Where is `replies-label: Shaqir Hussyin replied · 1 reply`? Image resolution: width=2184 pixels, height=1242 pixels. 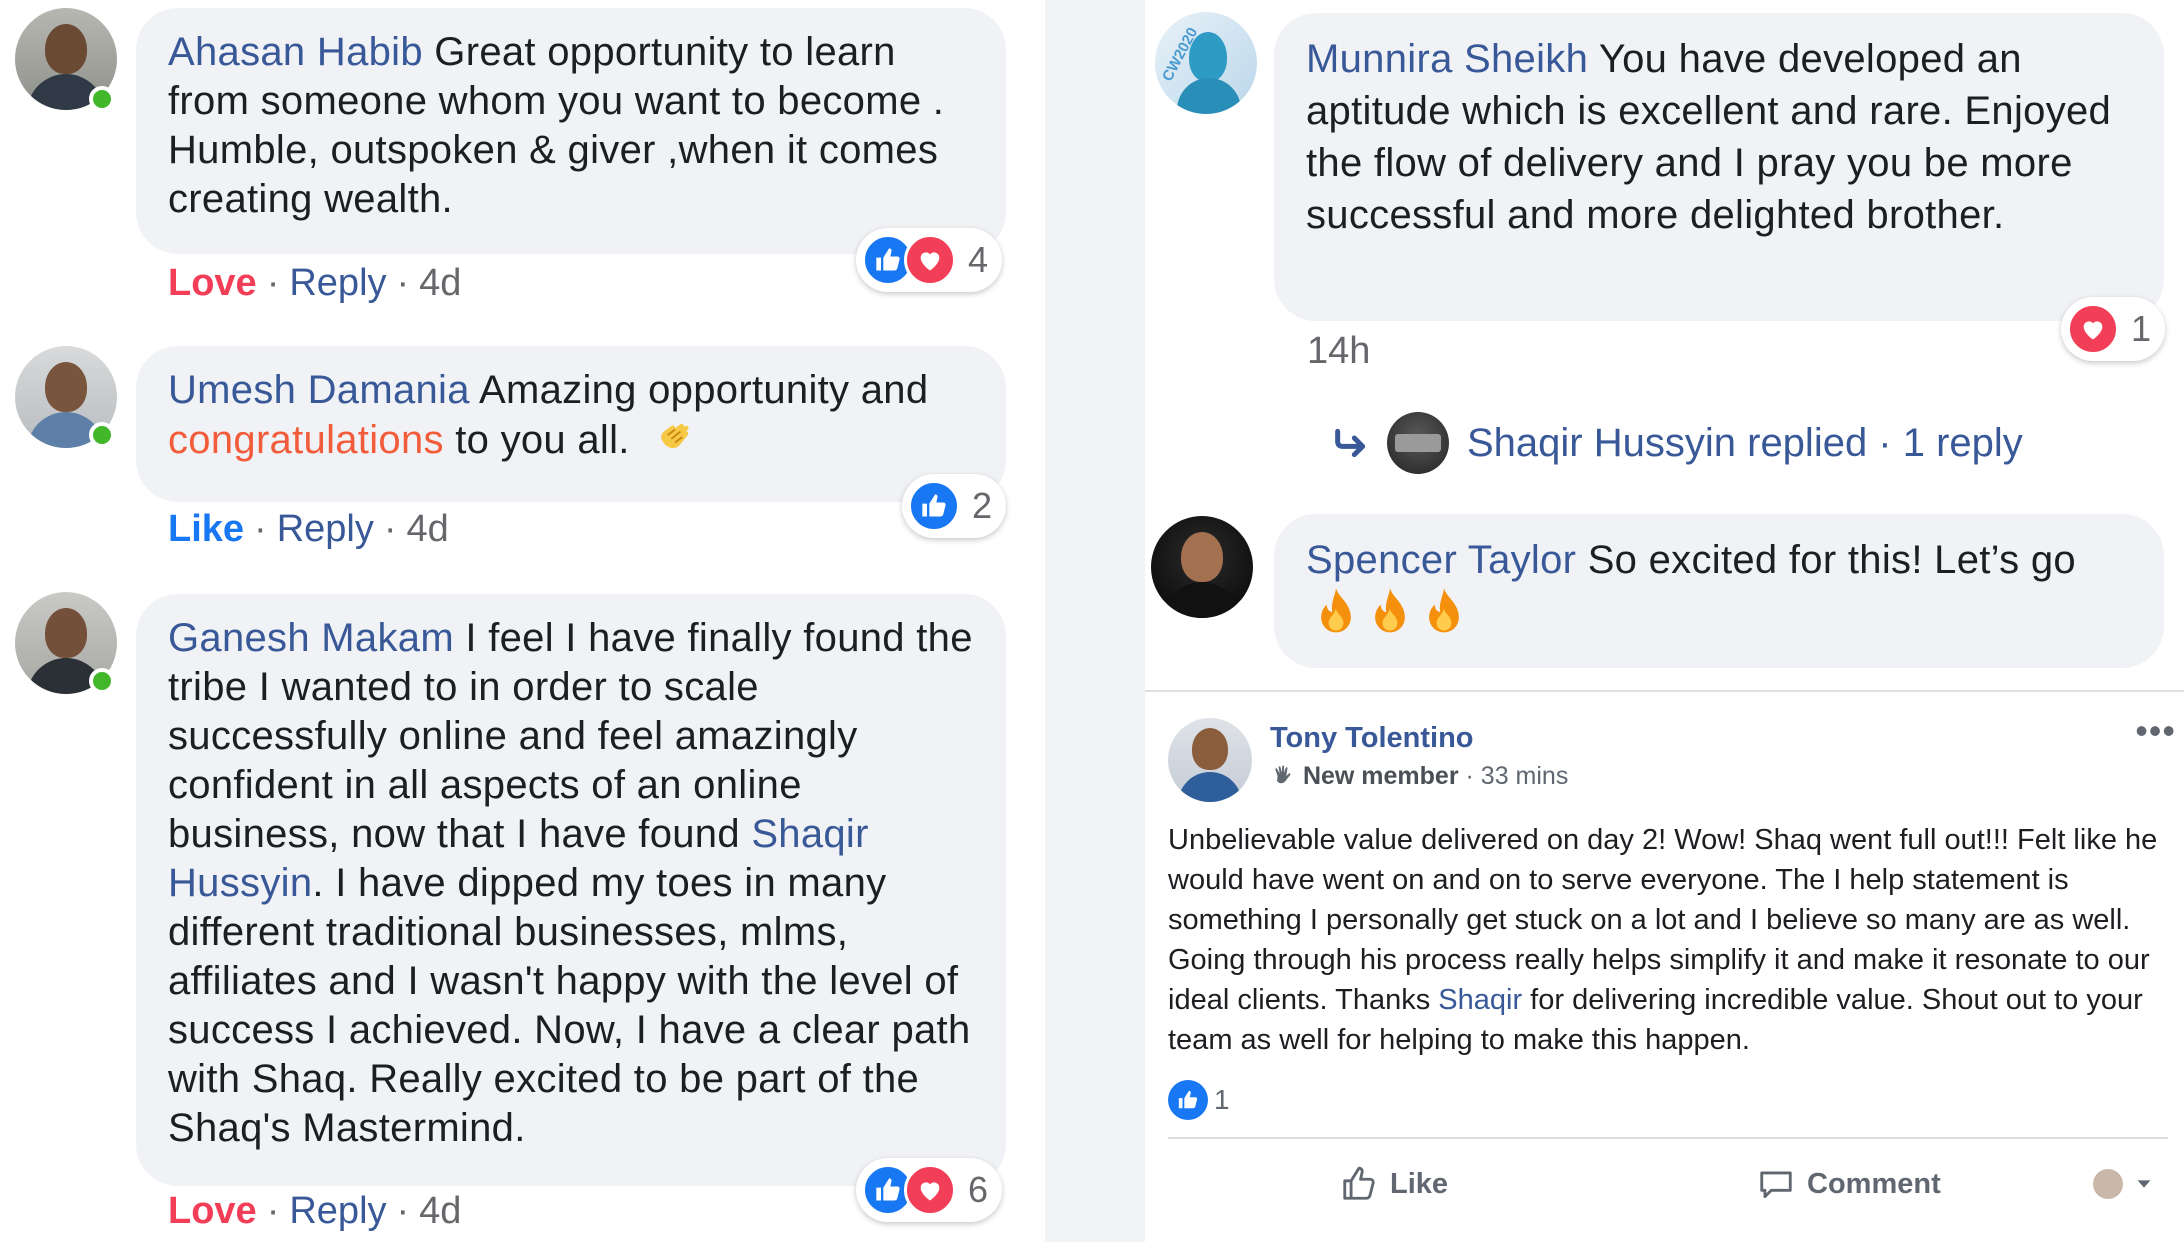
replies-label: Shaqir Hussyin replied · 1 reply is located at coordinates (1745, 443).